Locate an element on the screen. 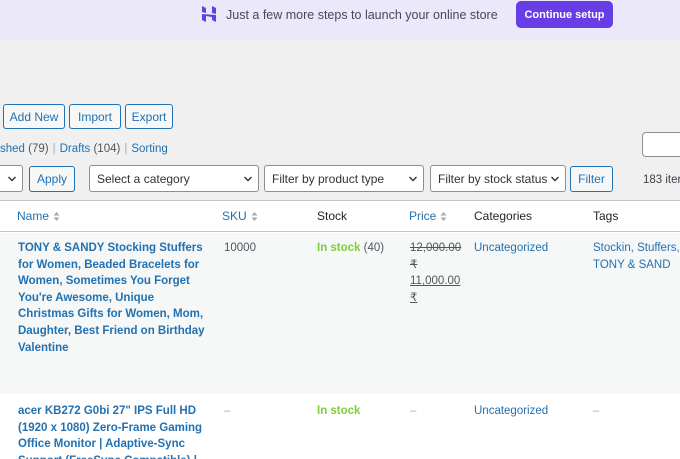 The height and width of the screenshot is (459, 680). product-stock: In stock is located at coordinates (338, 411).